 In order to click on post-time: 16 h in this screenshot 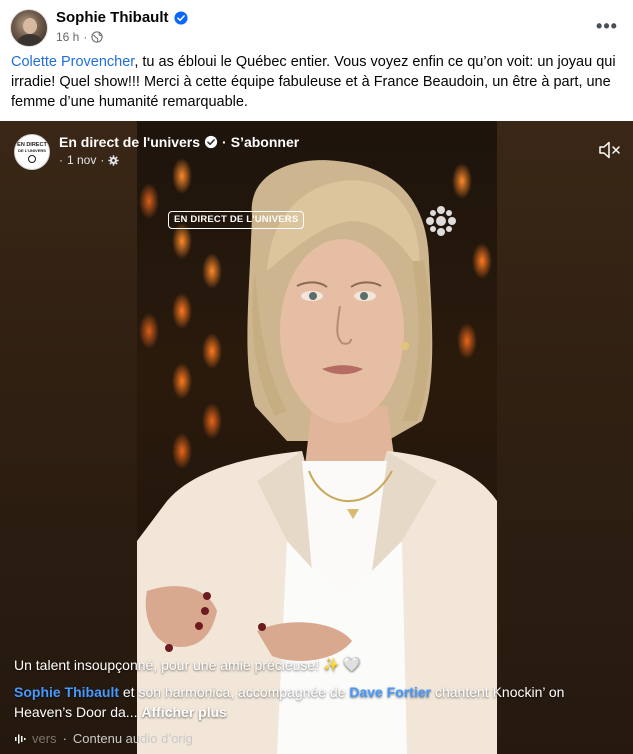, I will do `click(67, 37)`.